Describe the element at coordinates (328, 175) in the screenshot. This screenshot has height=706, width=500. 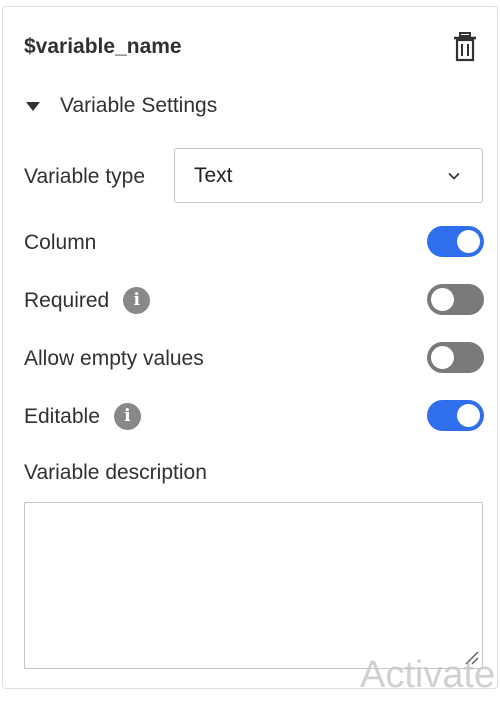
I see `variable-type-select: Text` at that location.